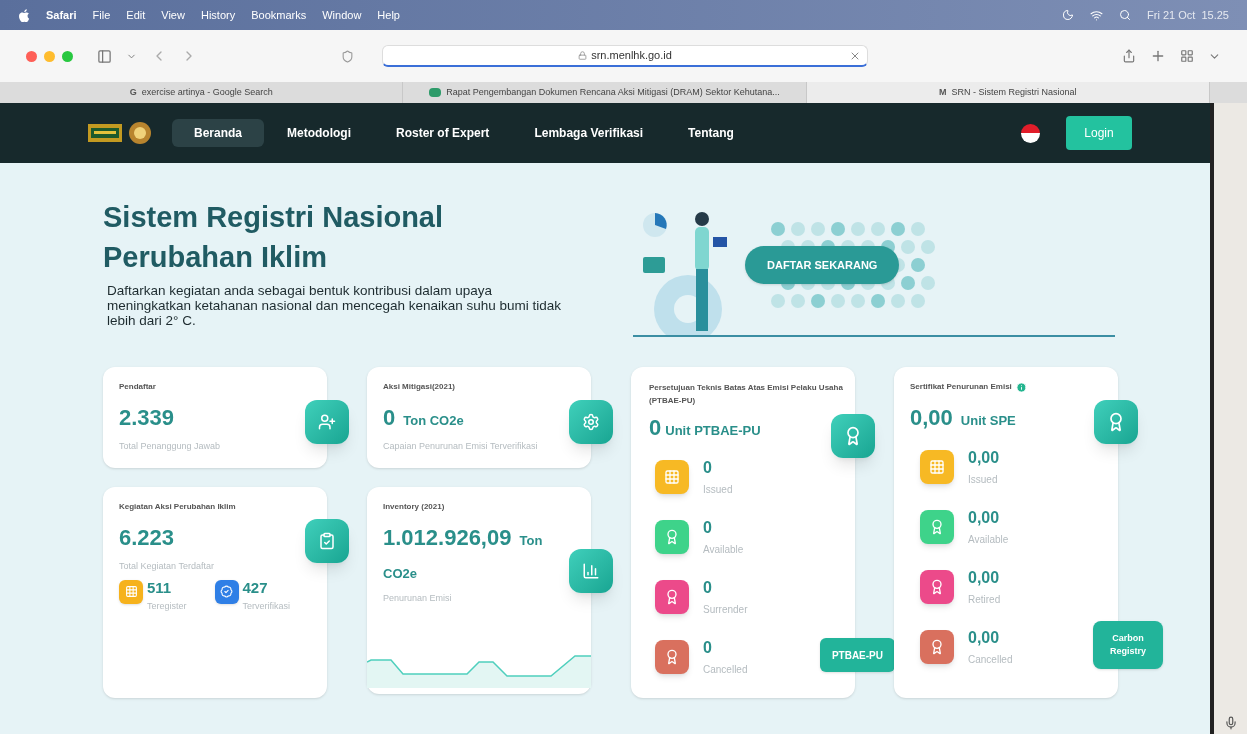 The height and width of the screenshot is (734, 1247). Describe the element at coordinates (147, 418) in the screenshot. I see `card-value: 2.339` at that location.